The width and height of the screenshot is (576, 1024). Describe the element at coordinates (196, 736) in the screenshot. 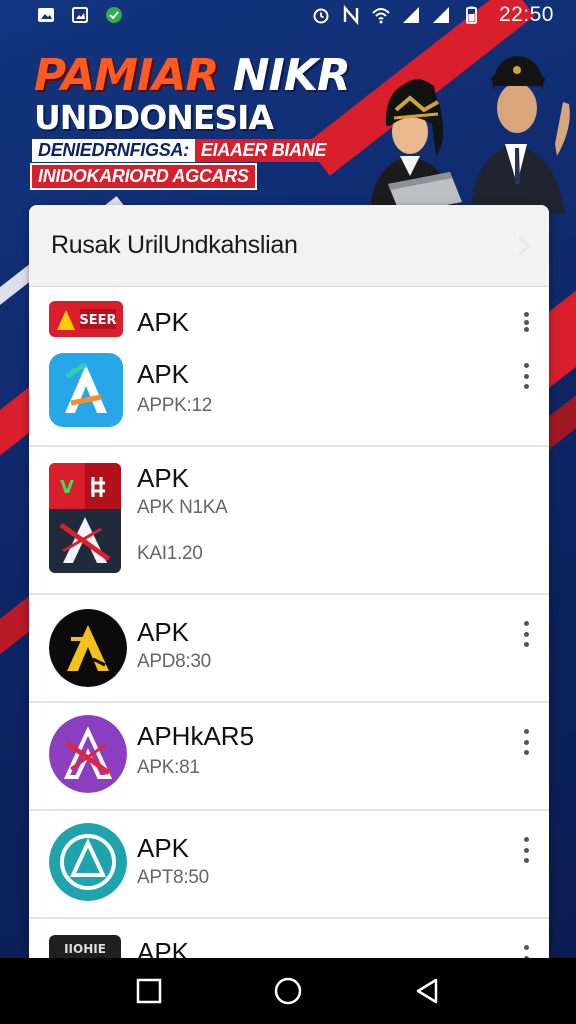

I see `app-name: APHkAR5` at that location.